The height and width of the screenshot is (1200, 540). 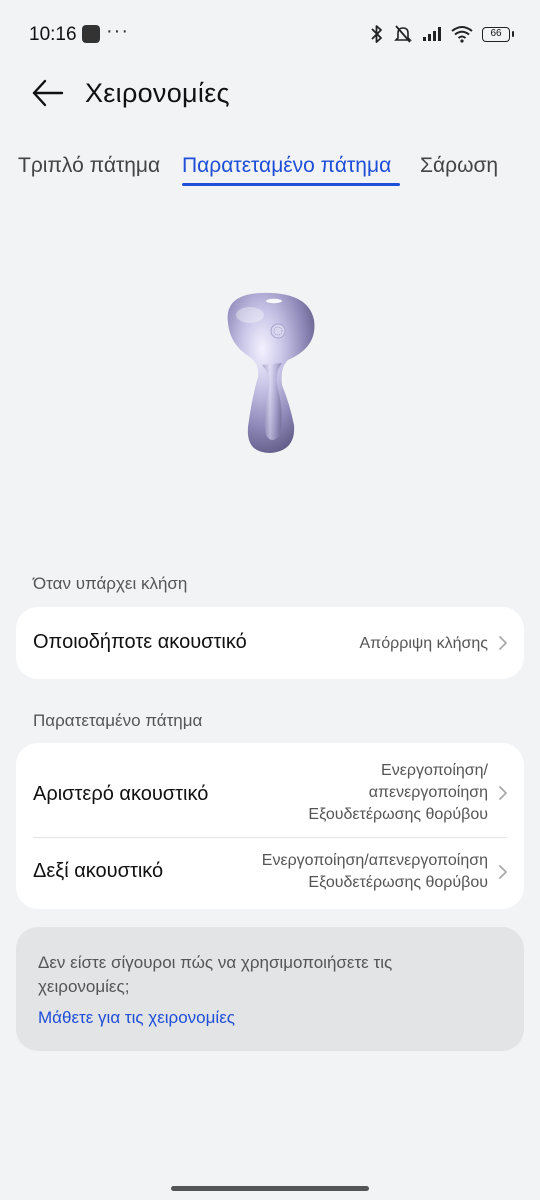 I want to click on app-header: Χειρονομίες, so click(x=270, y=95).